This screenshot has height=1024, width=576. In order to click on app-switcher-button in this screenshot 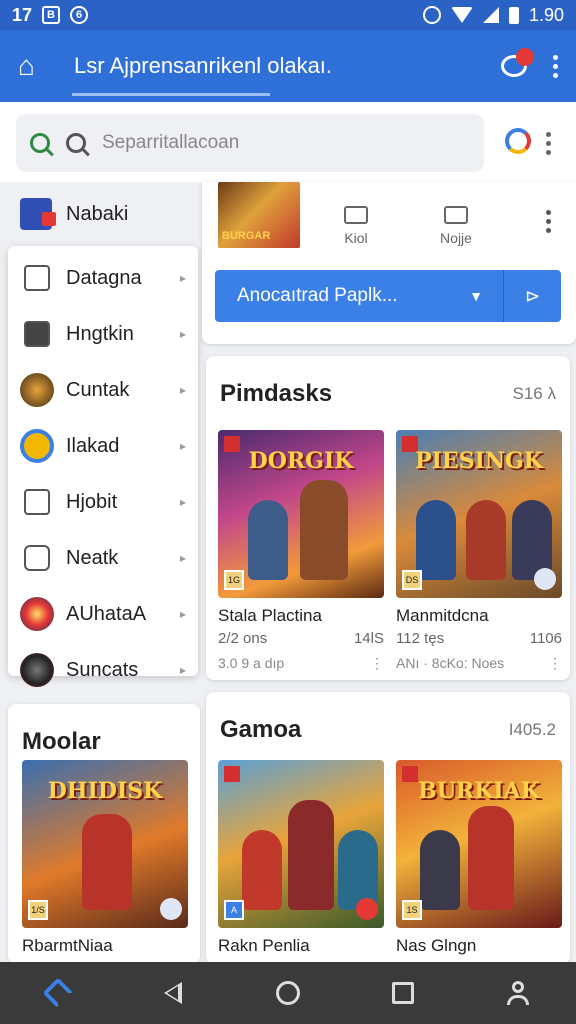, I will do `click(58, 993)`.